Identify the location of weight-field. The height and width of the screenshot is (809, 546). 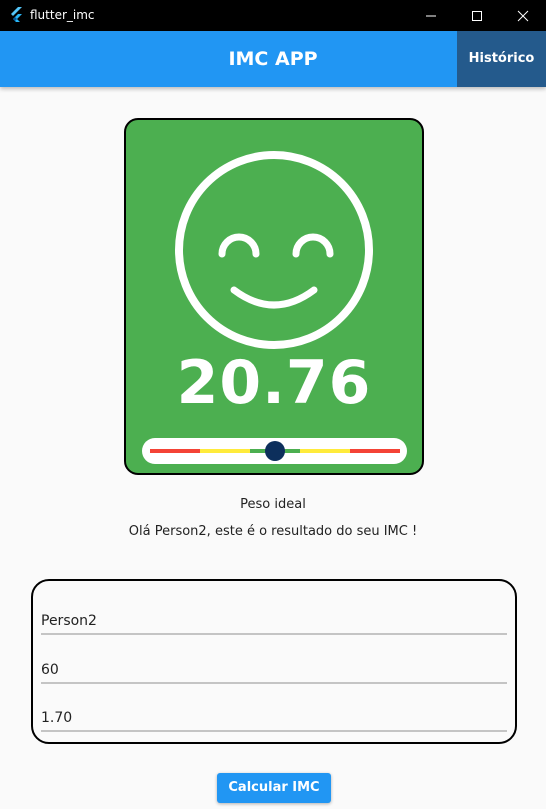
(274, 664).